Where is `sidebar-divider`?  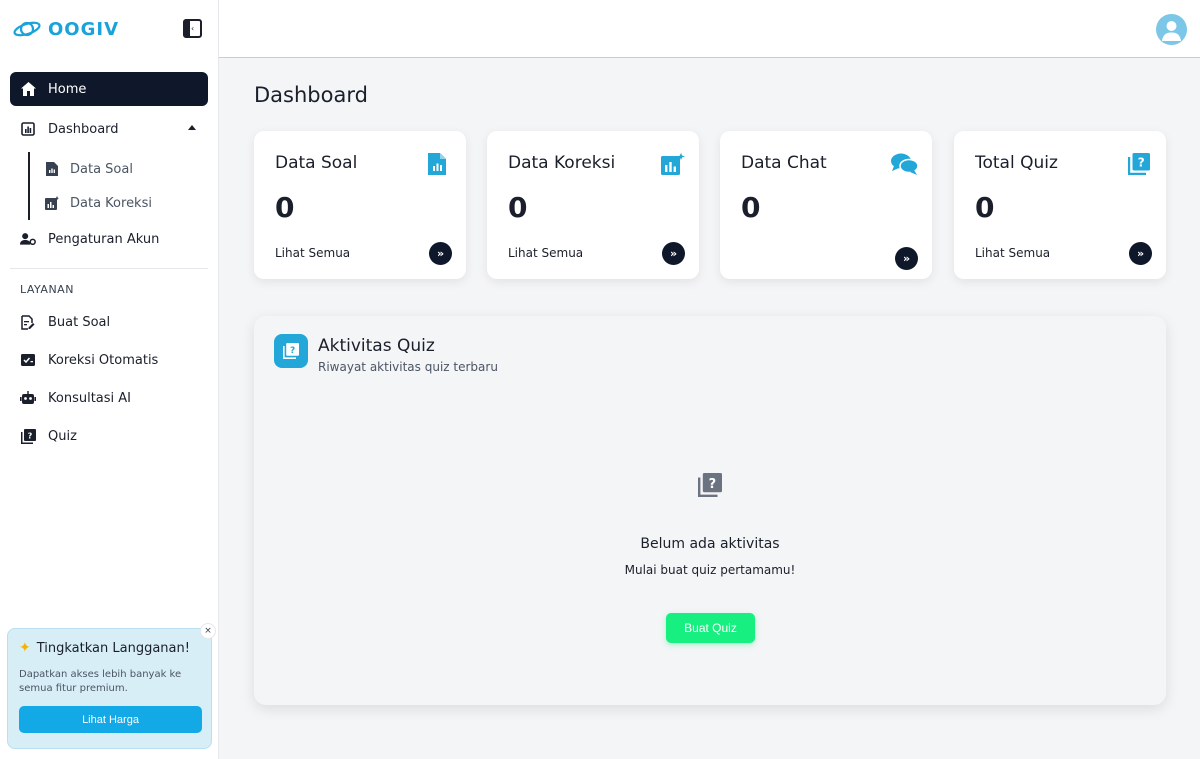 sidebar-divider is located at coordinates (109, 268).